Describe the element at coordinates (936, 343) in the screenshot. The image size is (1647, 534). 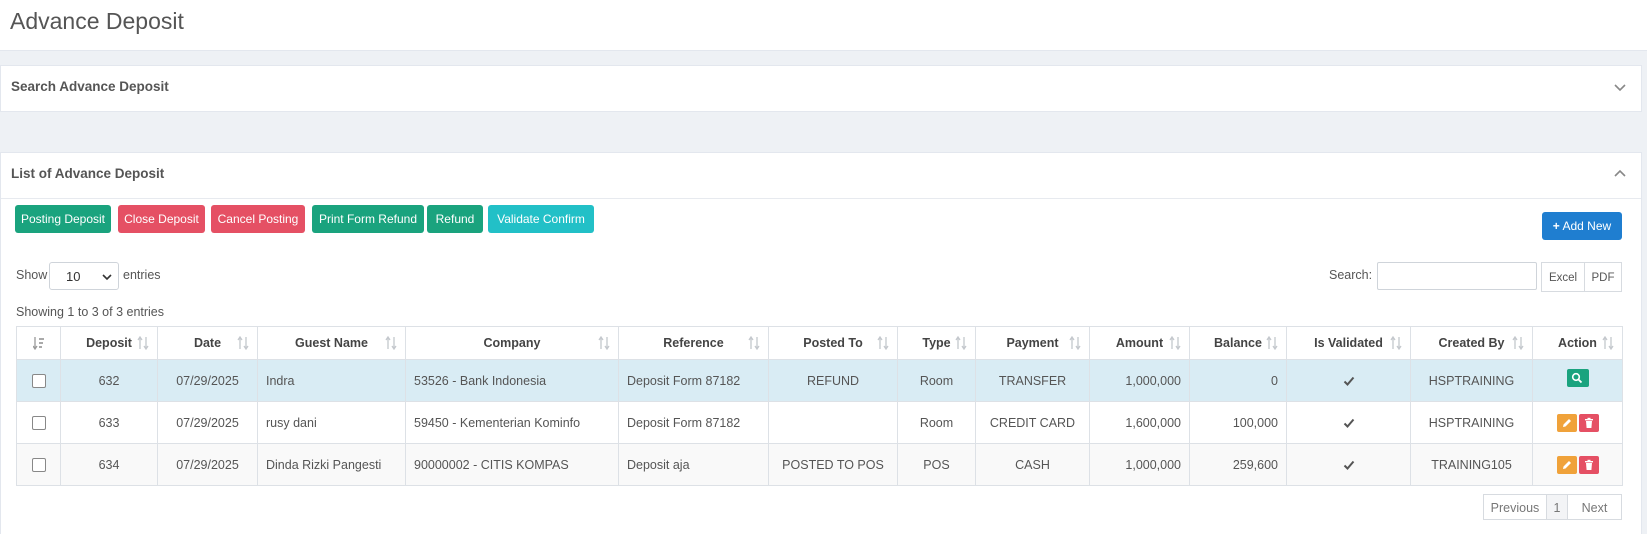
I see `col-type-header: Type` at that location.